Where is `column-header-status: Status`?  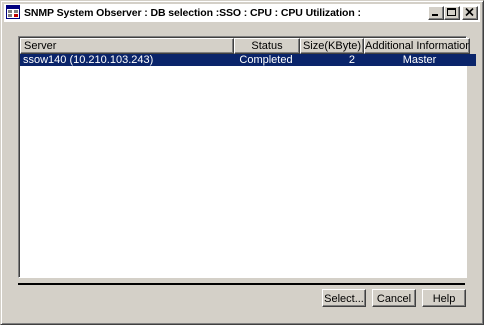 column-header-status: Status is located at coordinates (267, 46).